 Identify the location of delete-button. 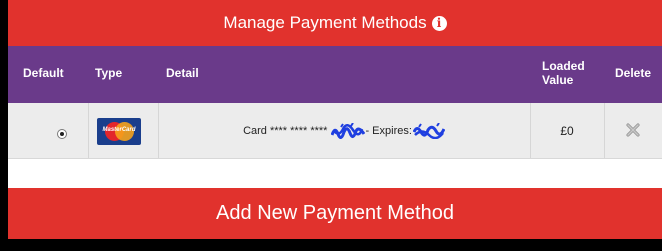
(633, 130).